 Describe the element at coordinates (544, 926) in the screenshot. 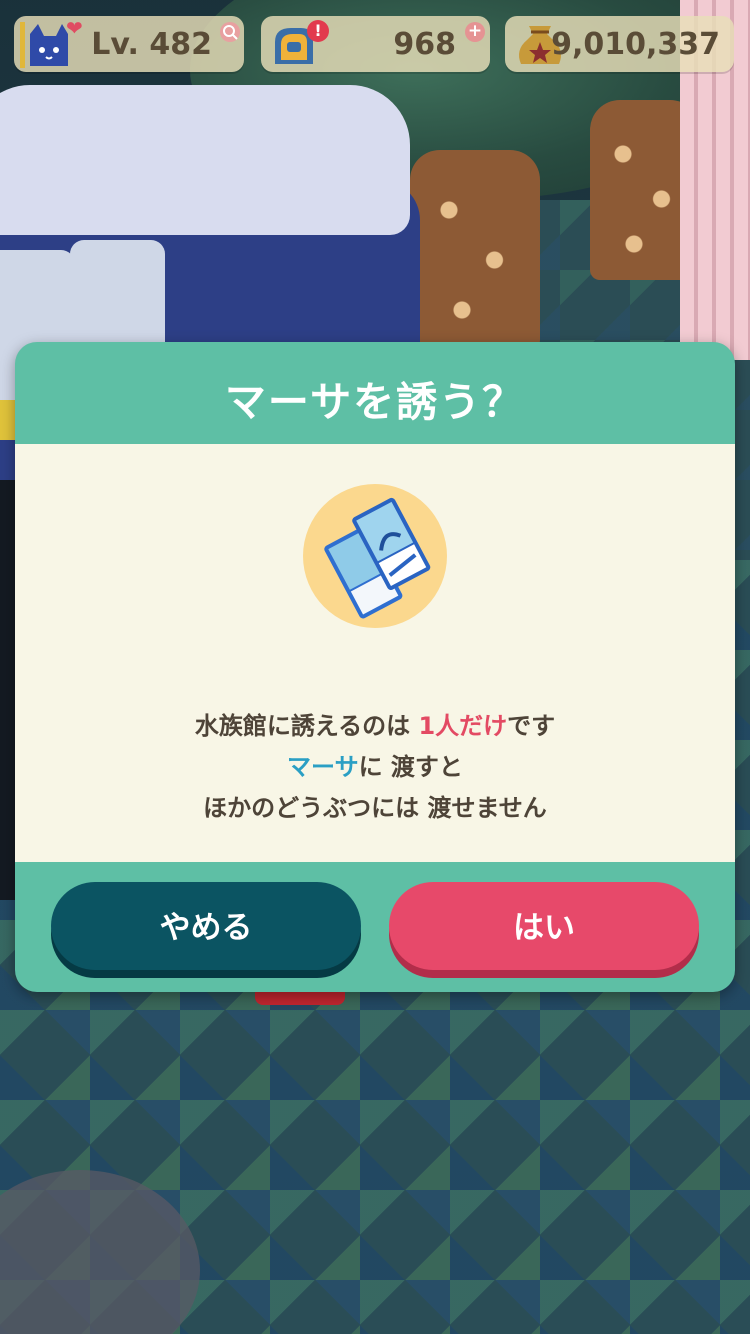

I see `confirm-button: はい` at that location.